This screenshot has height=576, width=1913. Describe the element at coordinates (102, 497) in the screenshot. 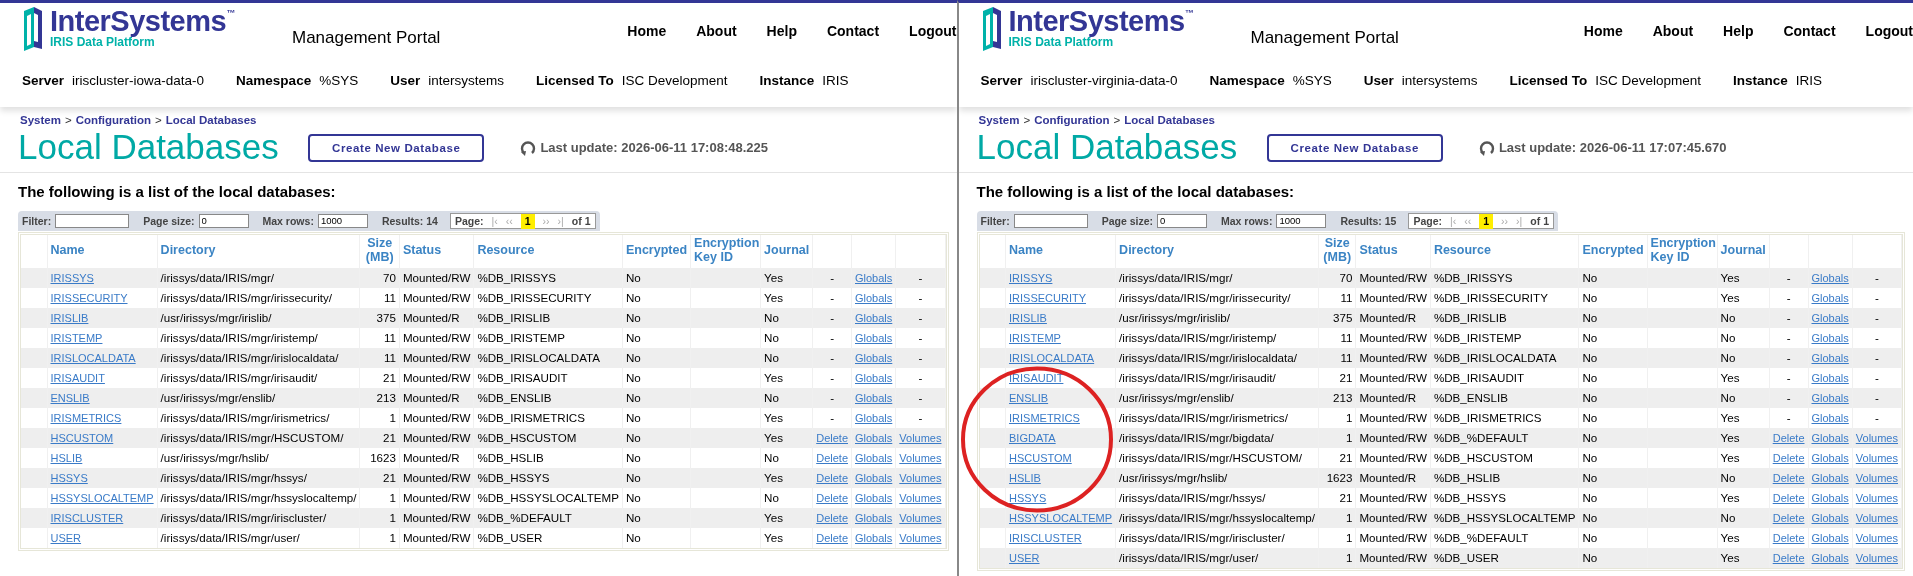

I see `database-link: HSSYSLOCALTEMP` at that location.